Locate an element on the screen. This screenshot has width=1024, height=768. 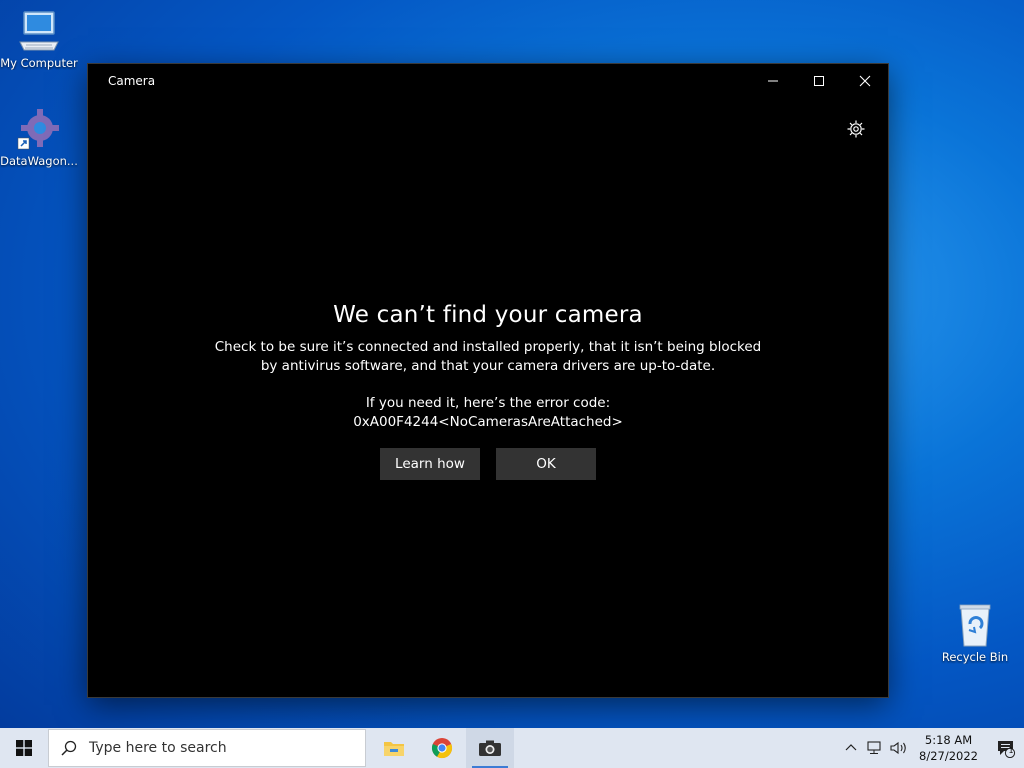
notification-count: 1 is located at coordinates (1011, 750).